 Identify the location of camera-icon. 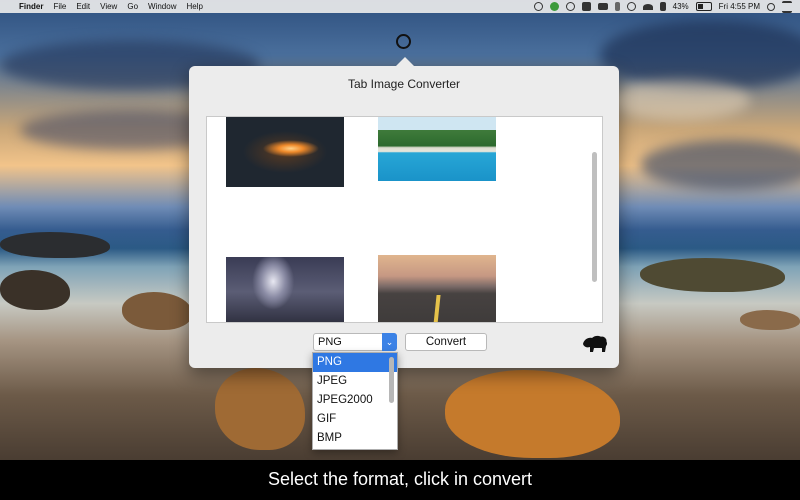
(602, 6).